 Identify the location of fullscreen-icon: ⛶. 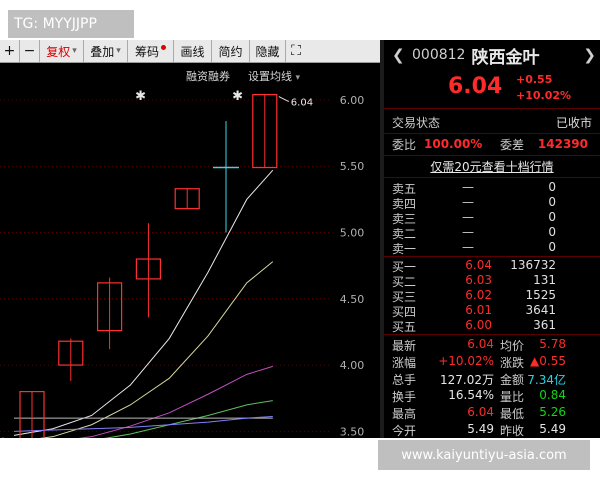
(296, 51).